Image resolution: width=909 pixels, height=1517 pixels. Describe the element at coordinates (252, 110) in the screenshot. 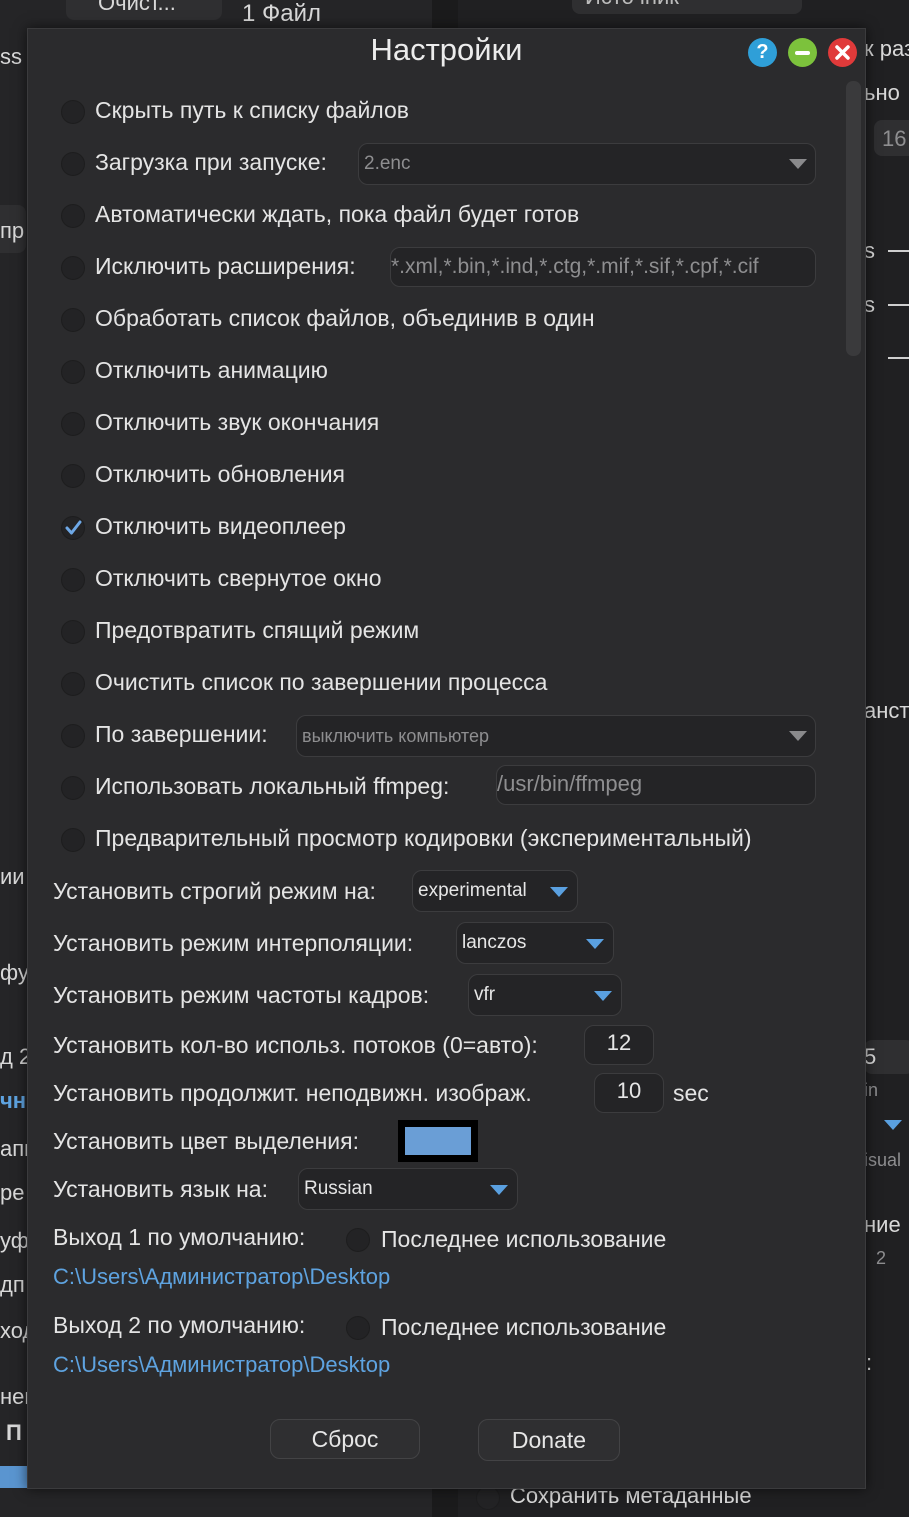

I see `option-label: Скрыть путь к списку файлов` at that location.